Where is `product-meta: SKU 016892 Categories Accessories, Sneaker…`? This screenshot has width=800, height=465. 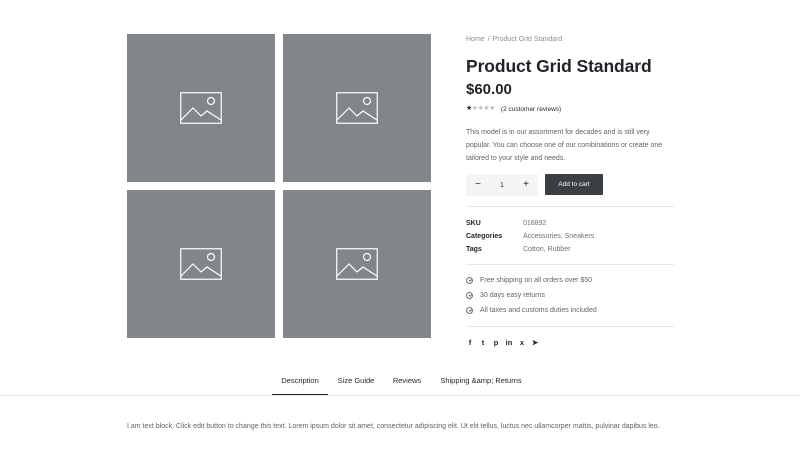 product-meta: SKU 016892 Categories Accessories, Sneaker… is located at coordinates (570, 236).